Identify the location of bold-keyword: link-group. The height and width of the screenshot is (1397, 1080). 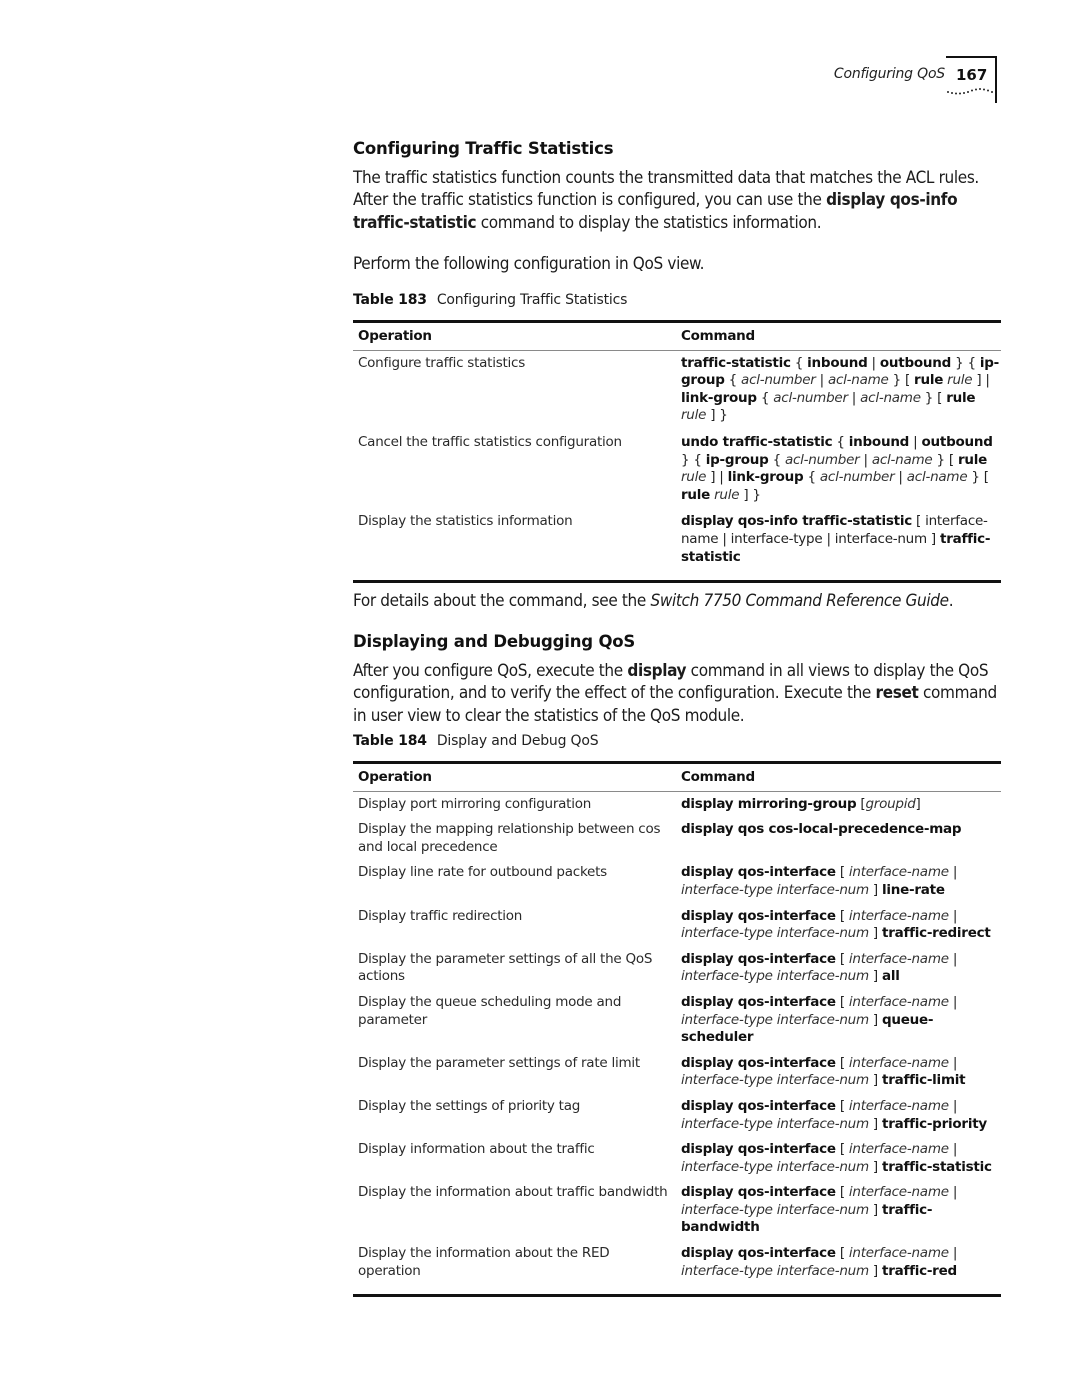
(765, 477).